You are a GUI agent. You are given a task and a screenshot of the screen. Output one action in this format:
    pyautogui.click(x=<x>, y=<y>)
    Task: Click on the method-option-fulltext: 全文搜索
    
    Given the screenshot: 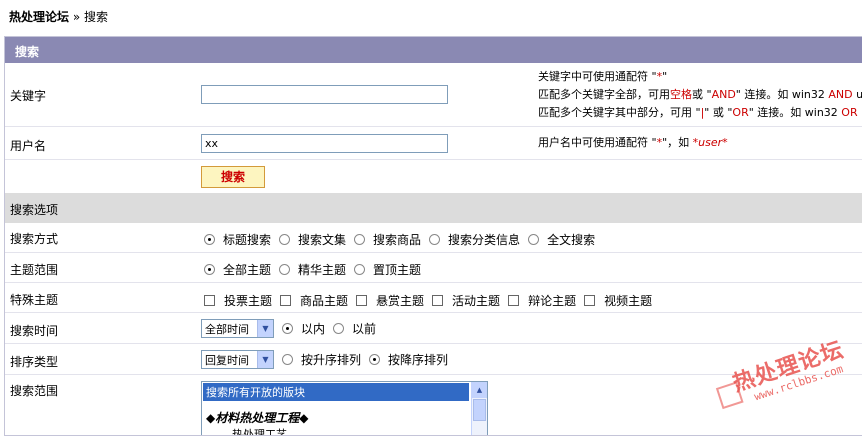 What is the action you would take?
    pyautogui.click(x=561, y=239)
    